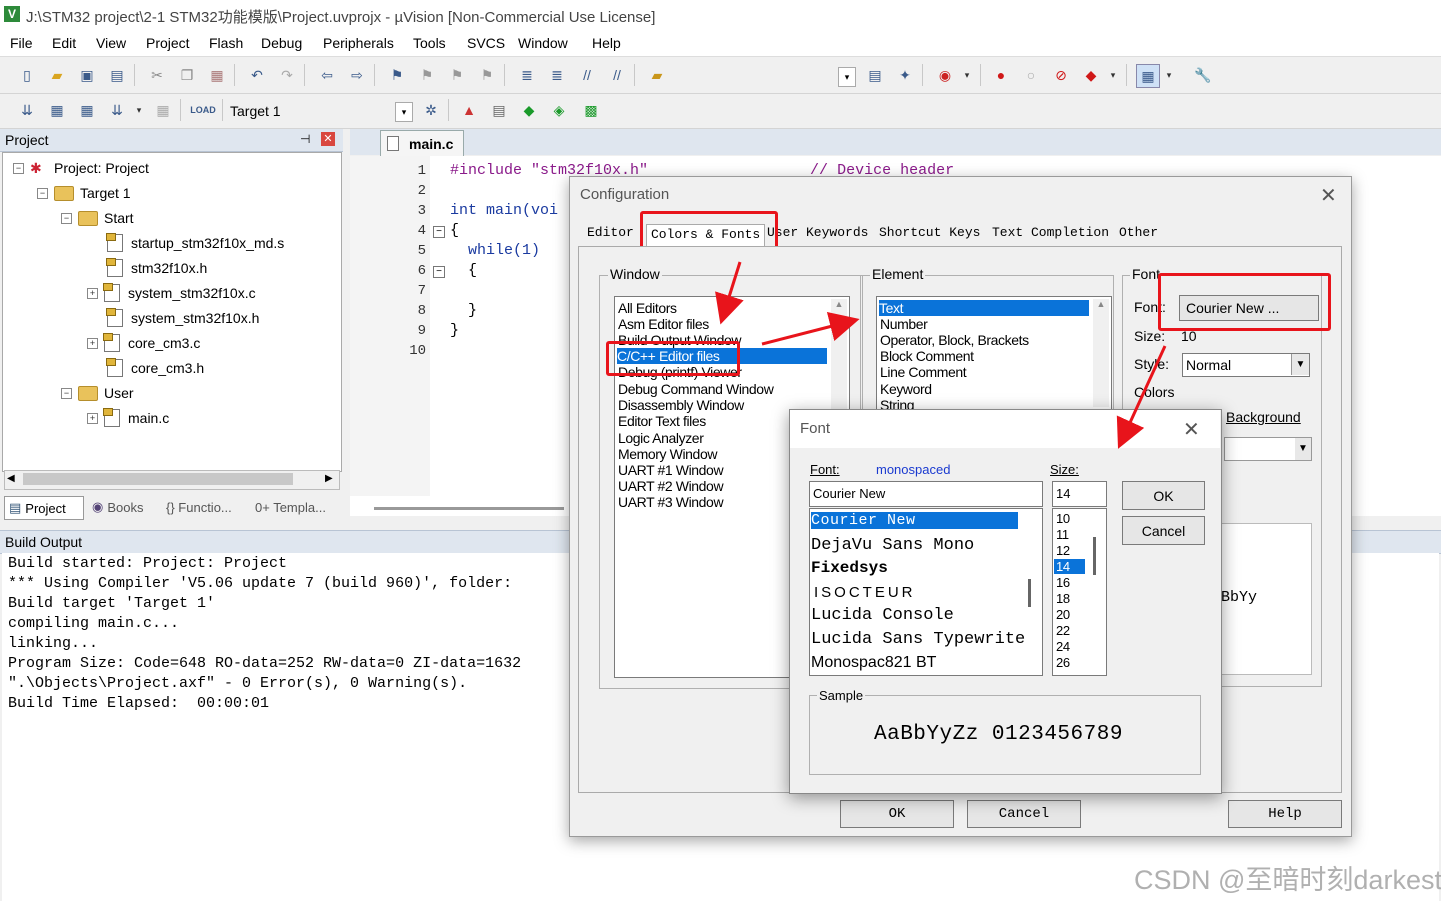  Describe the element at coordinates (810, 328) in the screenshot. I see `arrow-to-element-list` at that location.